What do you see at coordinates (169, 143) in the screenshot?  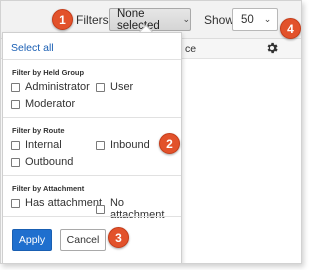 I see `callout-badge-2: 2` at bounding box center [169, 143].